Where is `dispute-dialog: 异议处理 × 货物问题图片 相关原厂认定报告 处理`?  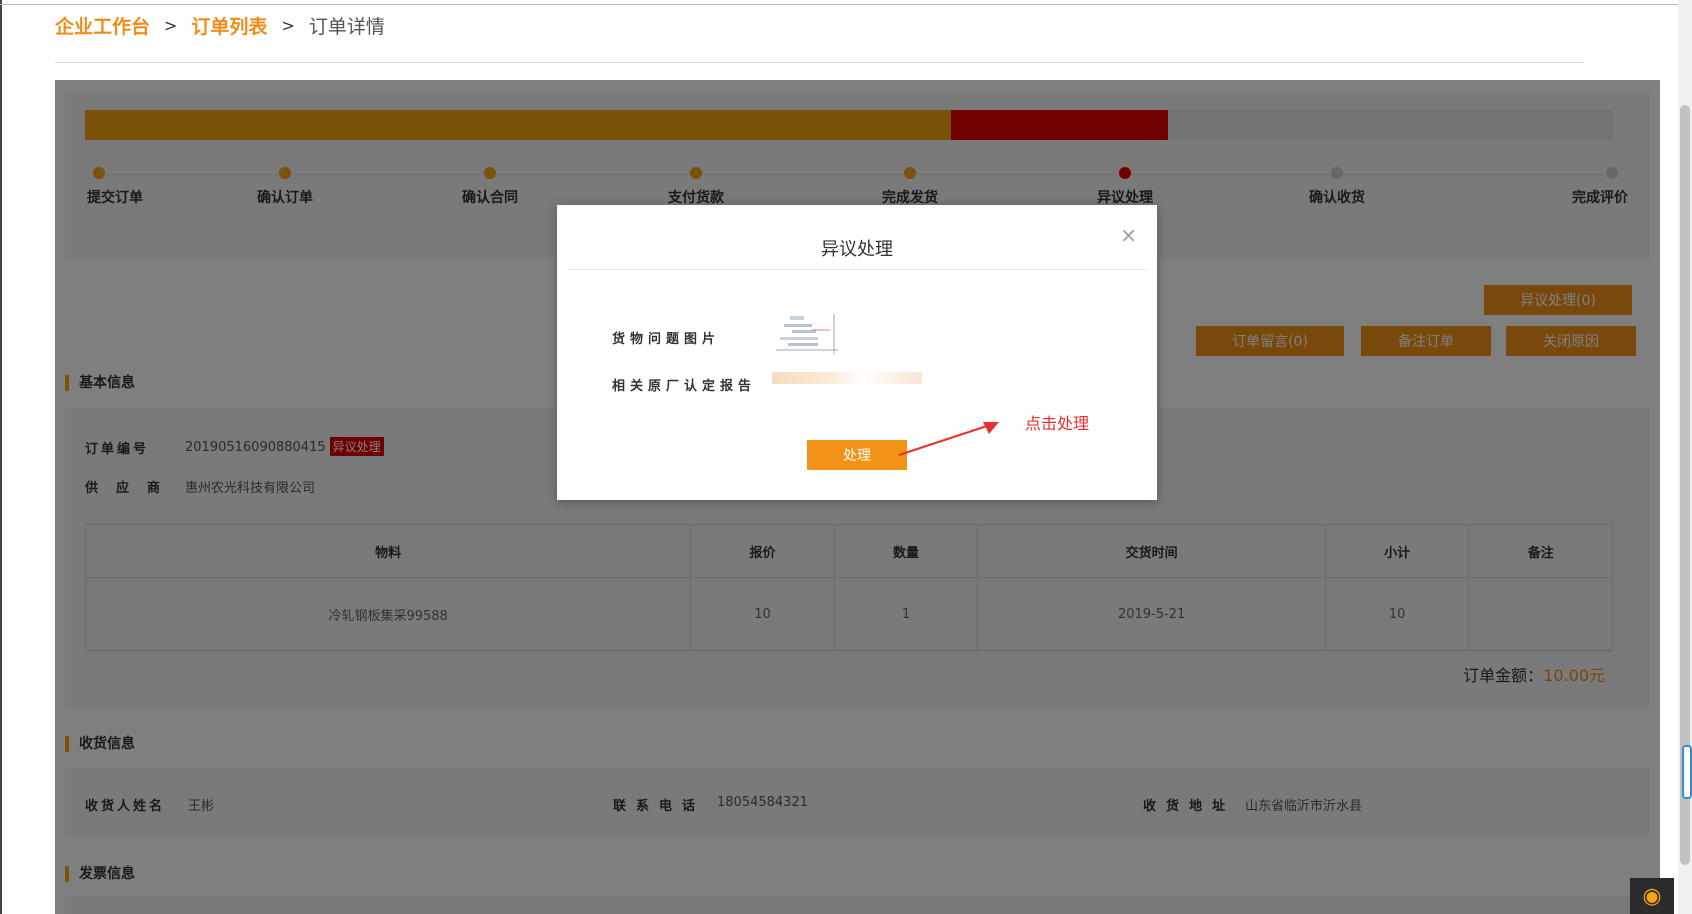
dispute-dialog: 异议处理 × 货物问题图片 相关原厂认定报告 处理 is located at coordinates (857, 352).